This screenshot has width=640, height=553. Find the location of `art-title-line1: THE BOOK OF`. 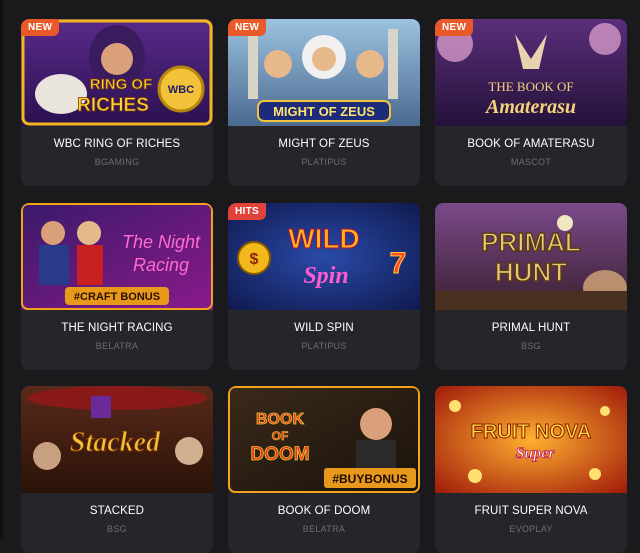

art-title-line1: THE BOOK OF is located at coordinates (530, 86).